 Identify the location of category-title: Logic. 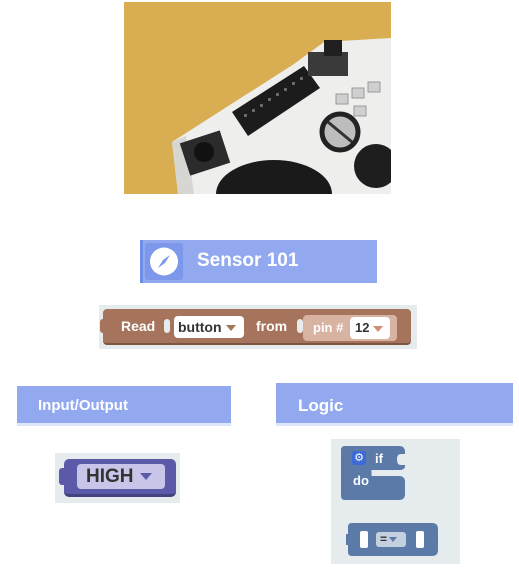
(321, 405).